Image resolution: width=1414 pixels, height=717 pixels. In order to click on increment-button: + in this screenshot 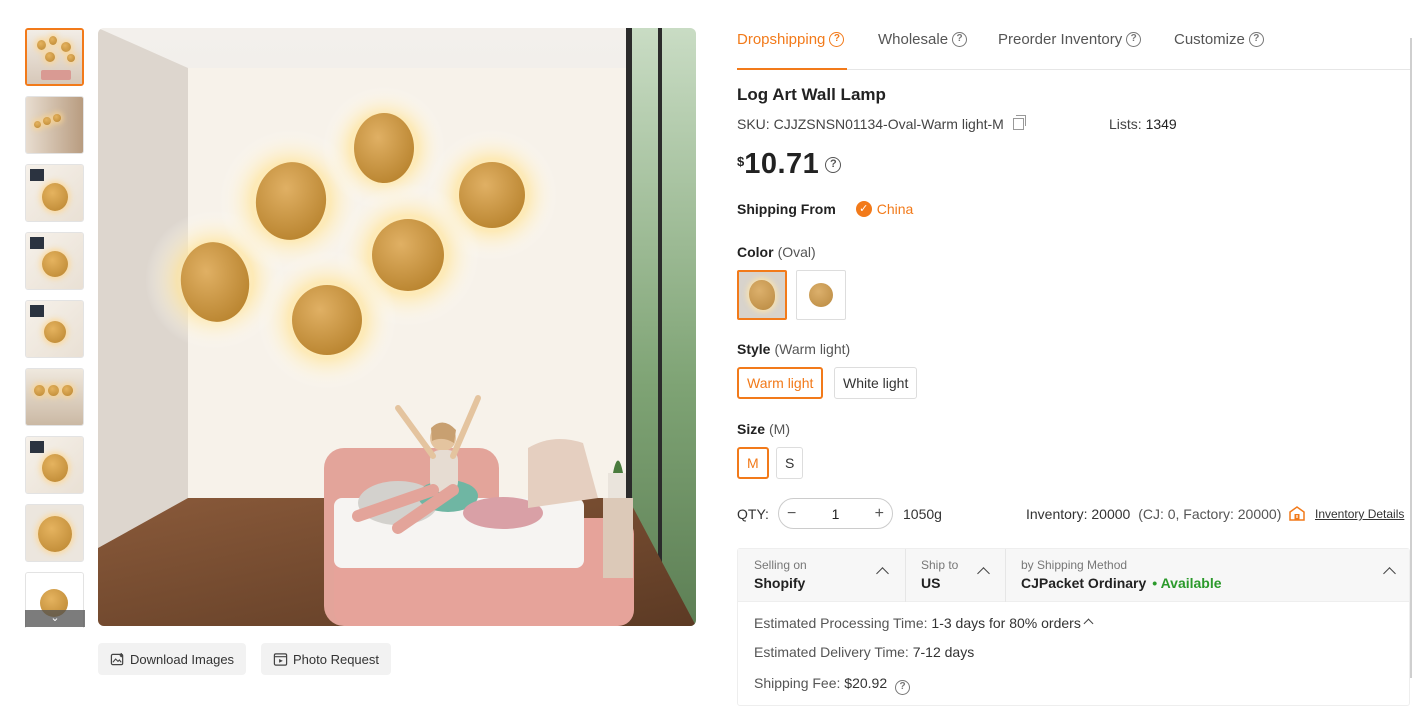, I will do `click(879, 514)`.